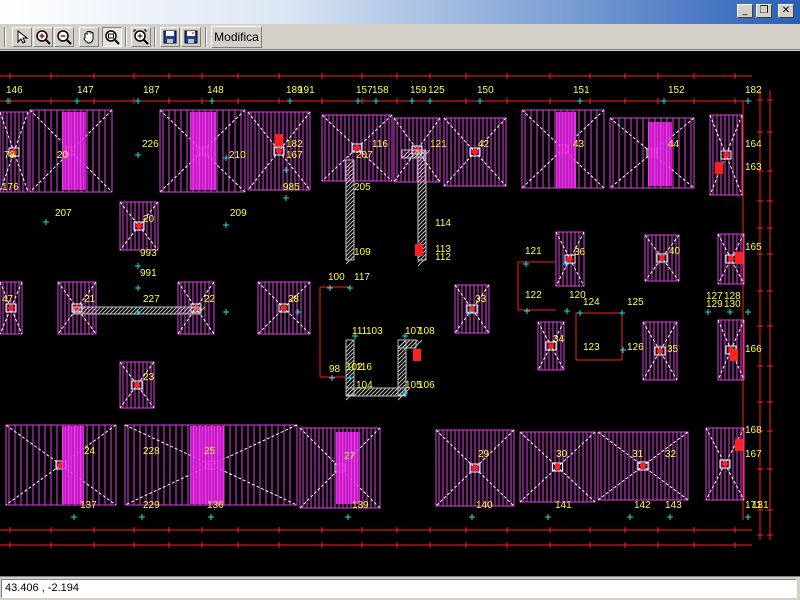 This screenshot has height=600, width=800. I want to click on element-label: 168, so click(753, 430).